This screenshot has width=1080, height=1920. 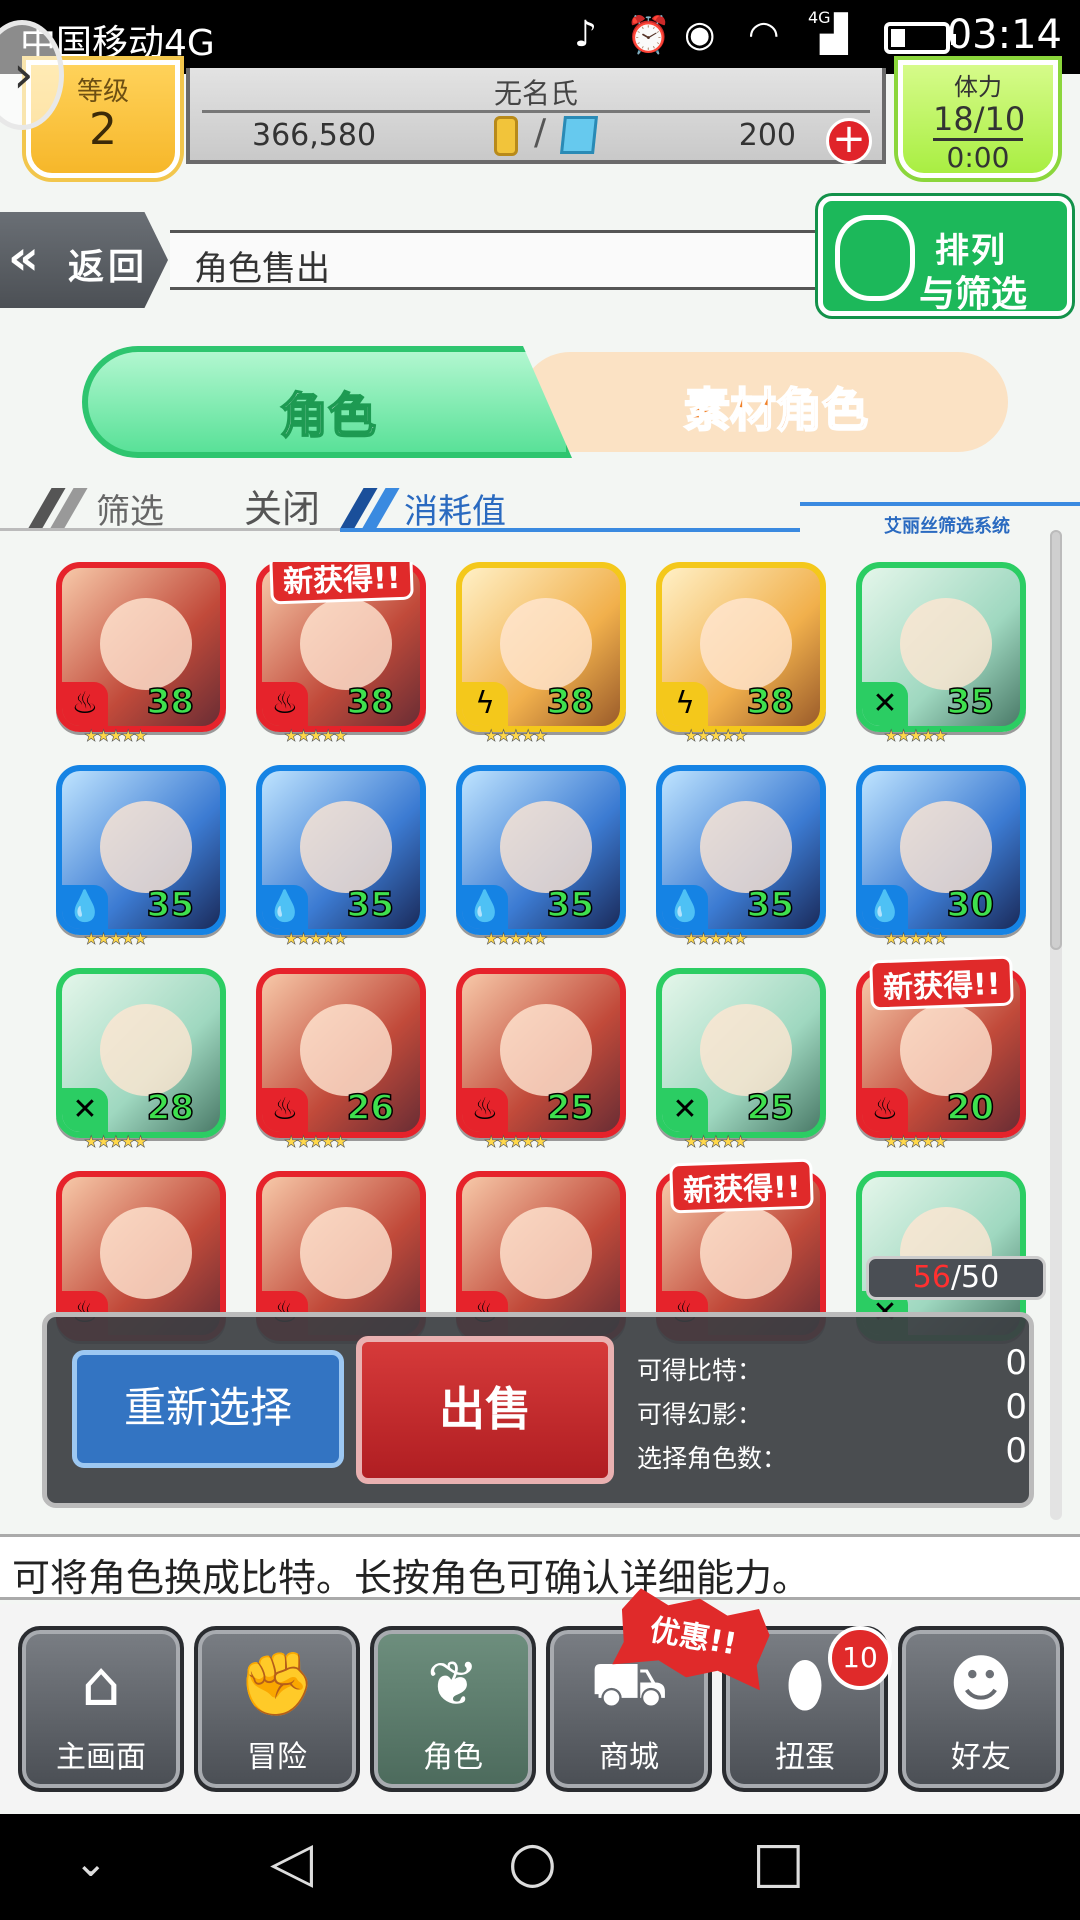 What do you see at coordinates (585, 34) in the screenshot?
I see `mute-icon: ♪` at bounding box center [585, 34].